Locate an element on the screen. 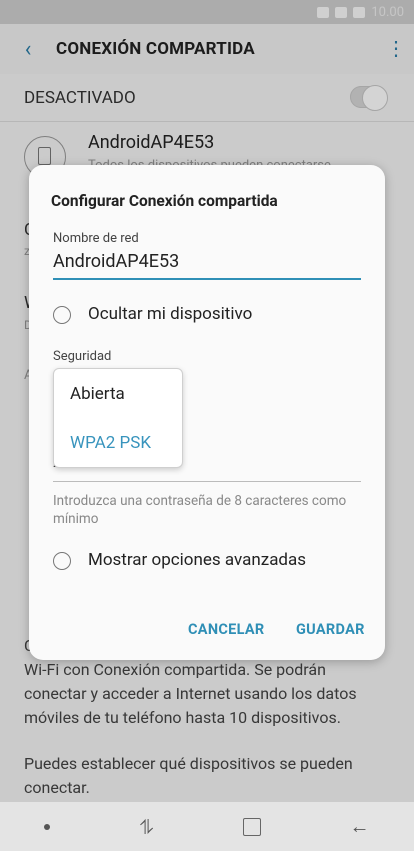 Image resolution: width=414 pixels, height=851 pixels. advanced-options-label: Mostrar opciones avanzadas is located at coordinates (197, 560).